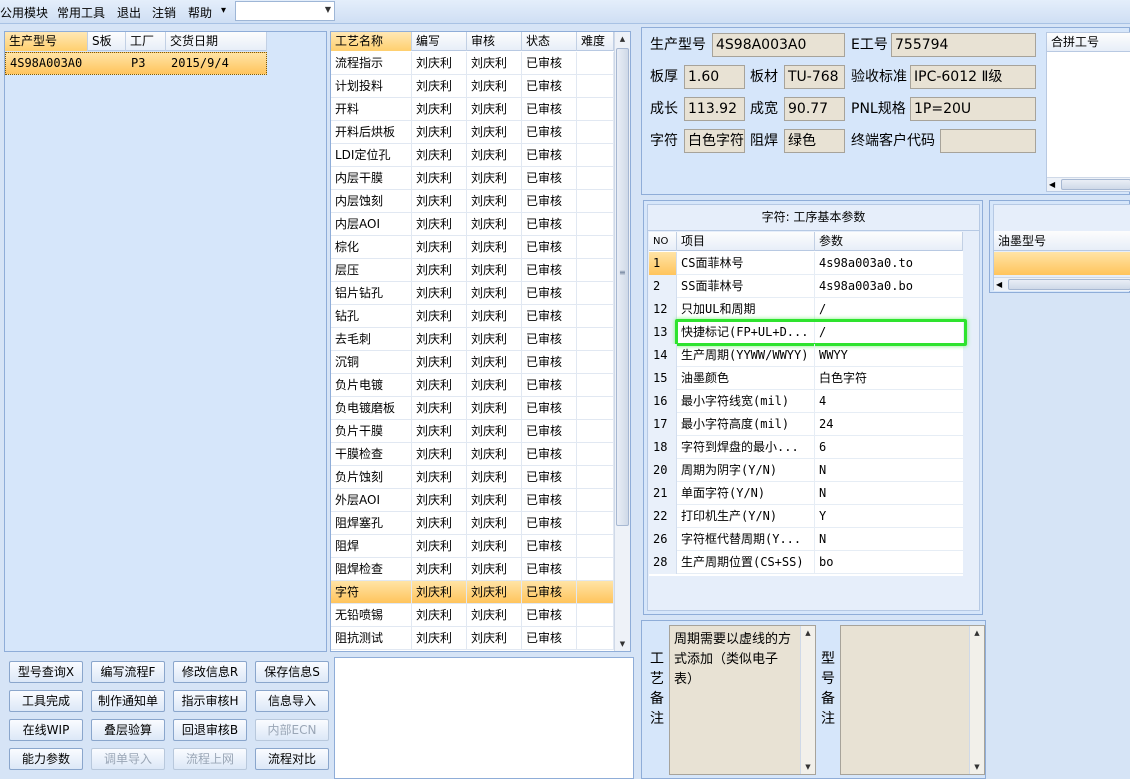  What do you see at coordinates (806, 447) in the screenshot?
I see `table-row: 18 字符到焊盘的最小... 6` at bounding box center [806, 447].